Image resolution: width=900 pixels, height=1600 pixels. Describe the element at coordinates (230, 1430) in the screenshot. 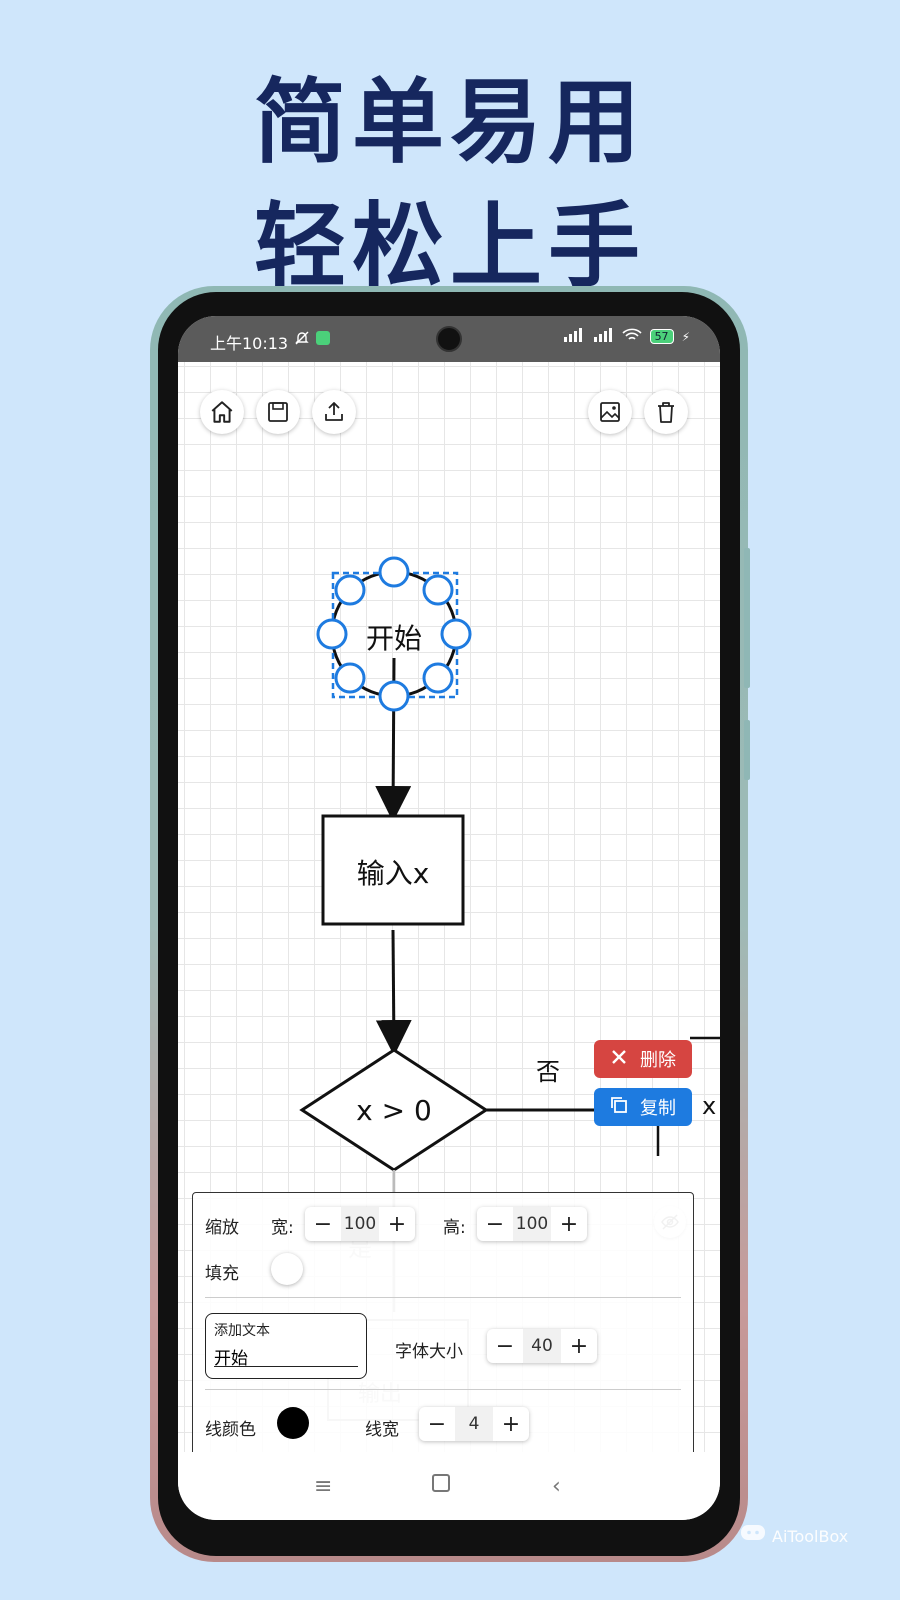

I see `line-color-label: 线颜色` at that location.